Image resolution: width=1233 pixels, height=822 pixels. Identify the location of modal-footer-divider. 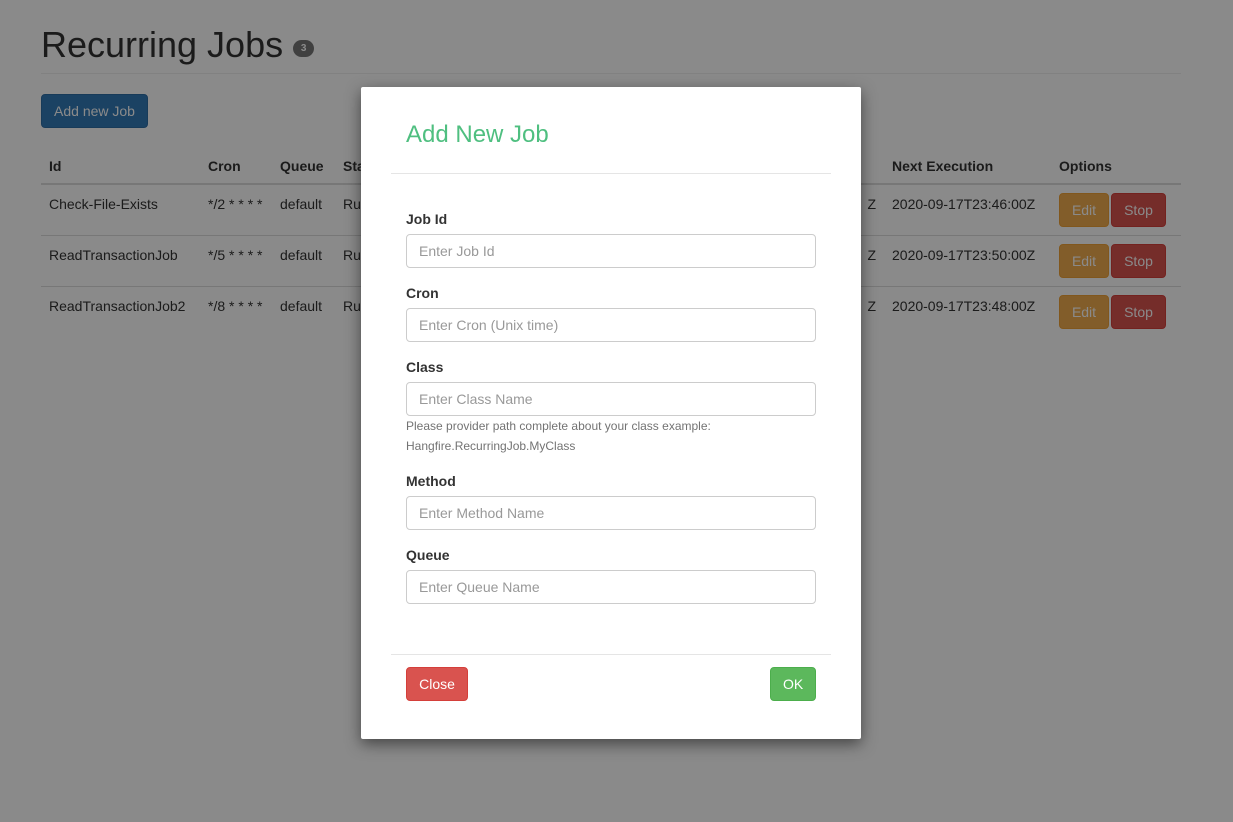
(611, 654).